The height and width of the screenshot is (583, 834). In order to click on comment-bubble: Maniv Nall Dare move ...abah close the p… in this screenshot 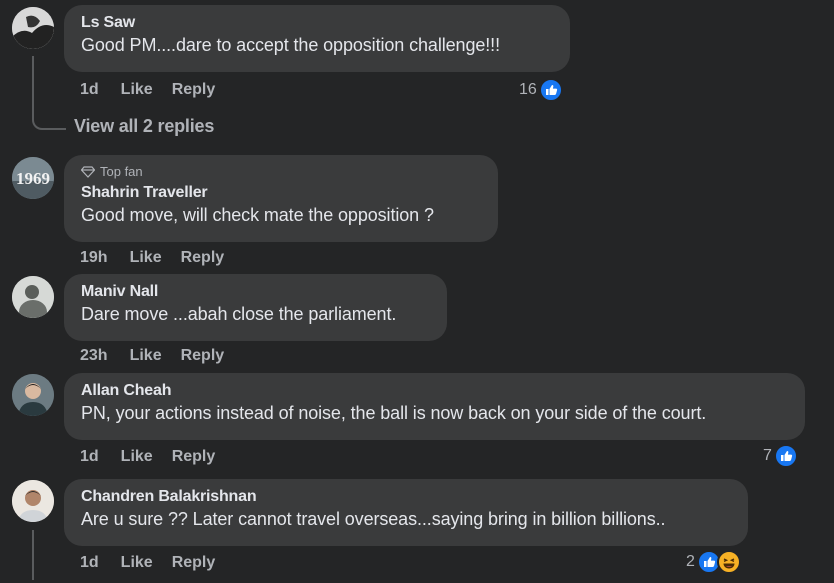, I will do `click(255, 307)`.